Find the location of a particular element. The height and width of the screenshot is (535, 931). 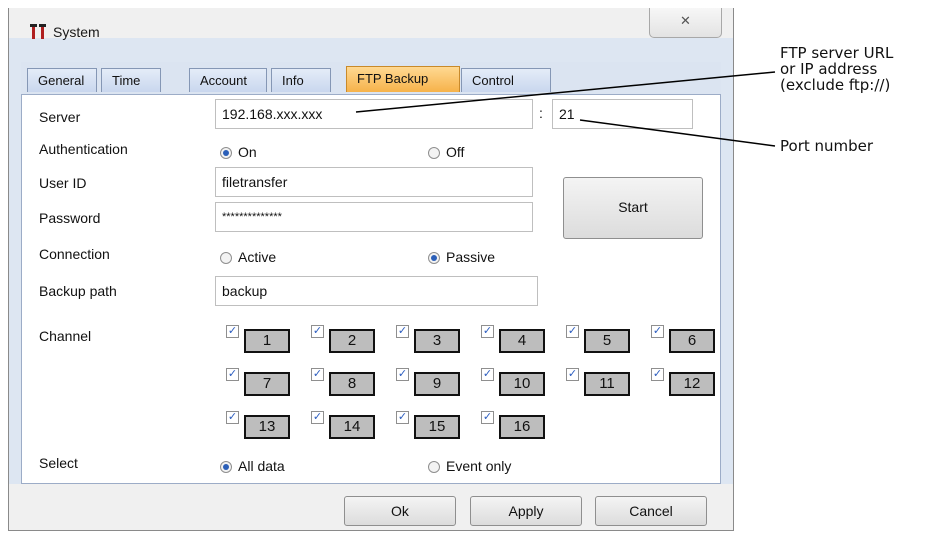

port-callout-line is located at coordinates (677, 133).